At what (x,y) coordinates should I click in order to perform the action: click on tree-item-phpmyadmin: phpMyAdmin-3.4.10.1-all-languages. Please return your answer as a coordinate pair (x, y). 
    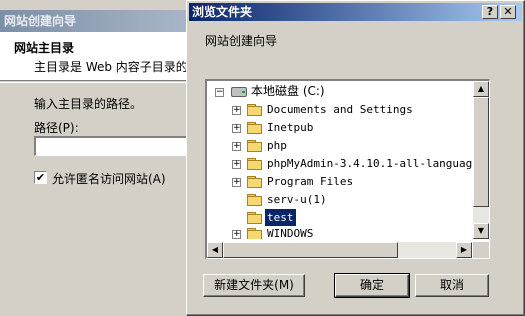
    Looking at the image, I should click on (368, 163).